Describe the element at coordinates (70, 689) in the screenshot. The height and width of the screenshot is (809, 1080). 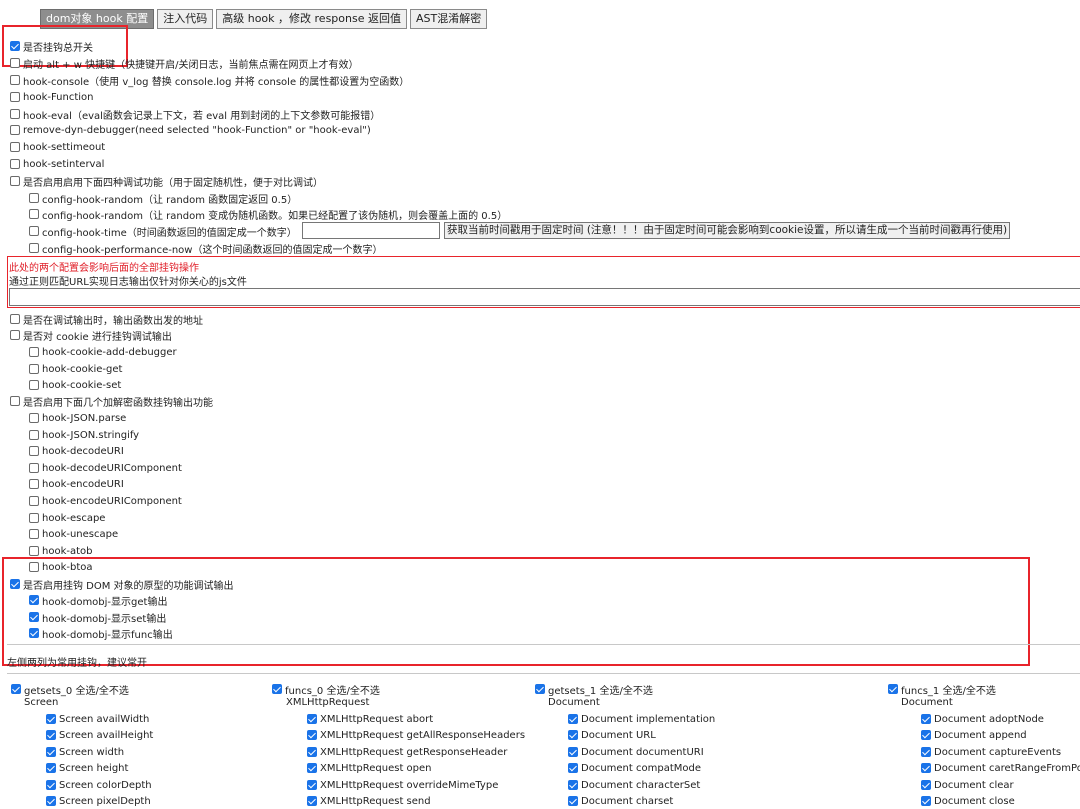
I see `toggle-getsets-0: getsets_0 全选/全不选` at that location.